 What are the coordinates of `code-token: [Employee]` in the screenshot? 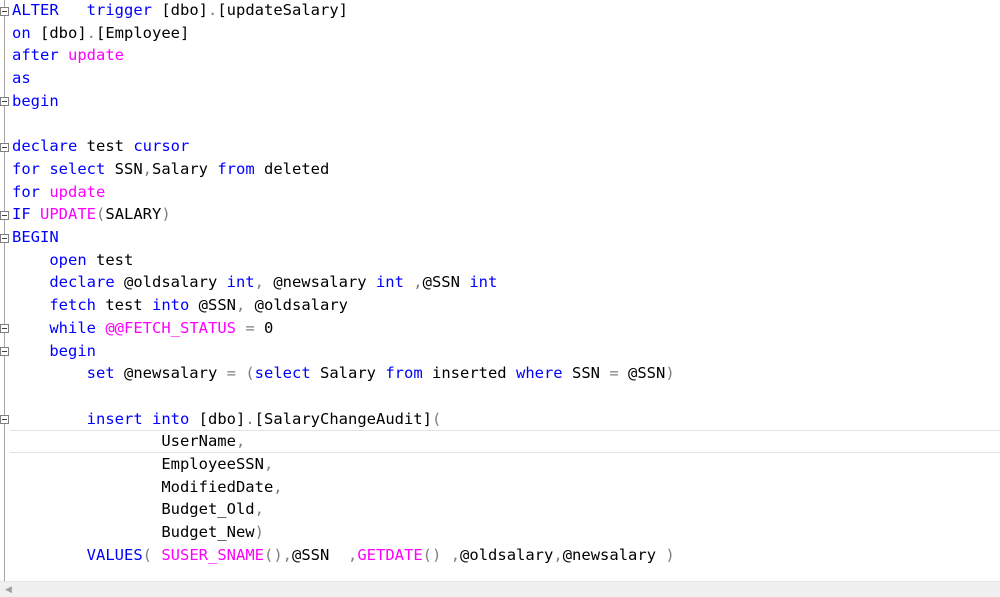 It's located at (143, 32).